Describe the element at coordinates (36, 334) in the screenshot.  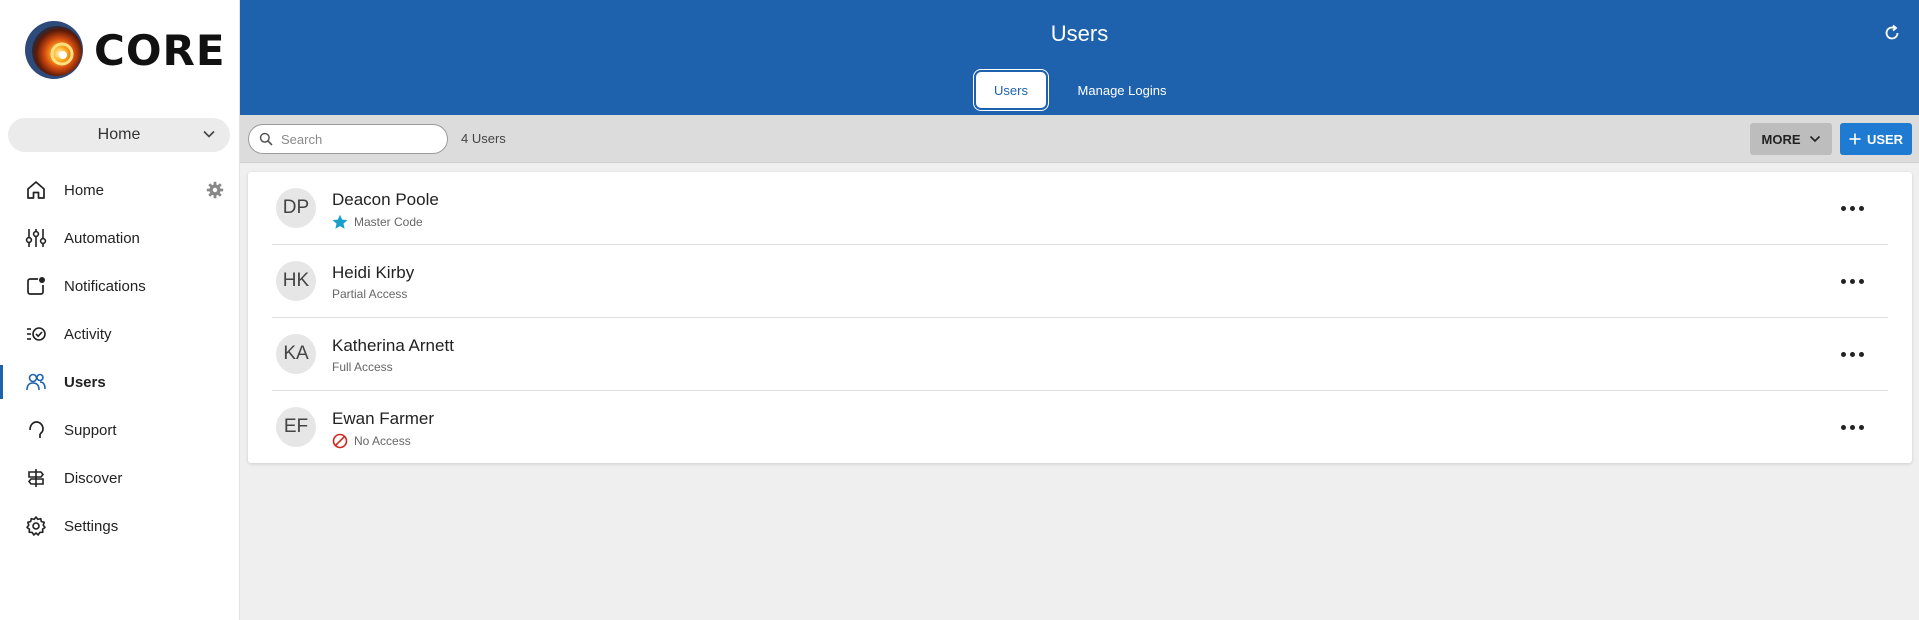
I see `activity-icon` at that location.